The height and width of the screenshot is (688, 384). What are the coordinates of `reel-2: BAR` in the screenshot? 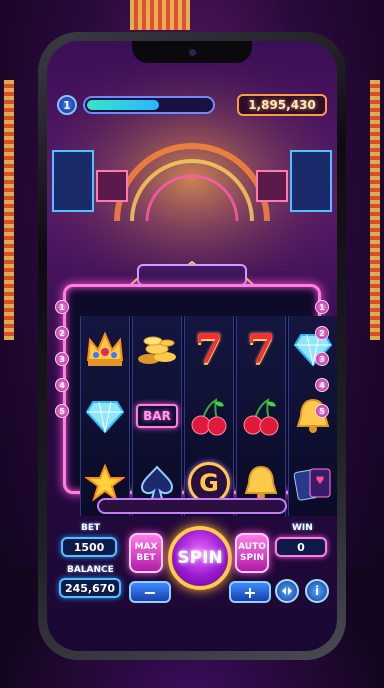 It's located at (157, 416).